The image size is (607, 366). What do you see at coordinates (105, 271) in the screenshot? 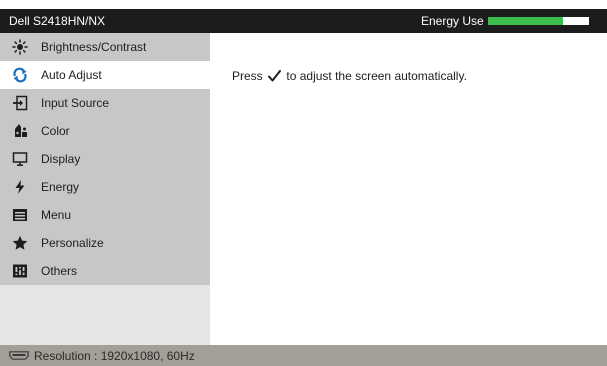
I see `menu-item-others: Others` at bounding box center [105, 271].